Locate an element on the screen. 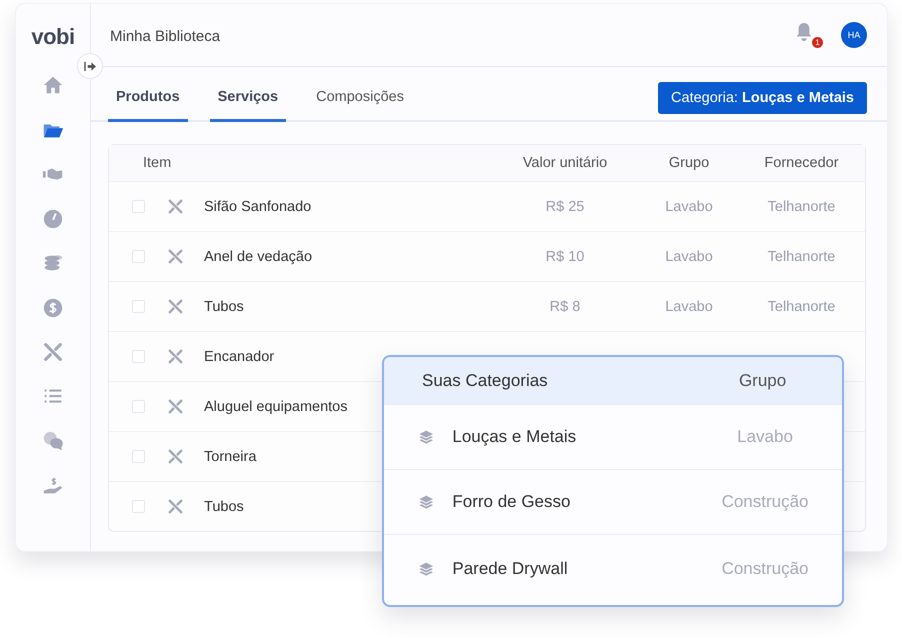 This screenshot has width=902, height=638. column-header: Fornecedor is located at coordinates (801, 163).